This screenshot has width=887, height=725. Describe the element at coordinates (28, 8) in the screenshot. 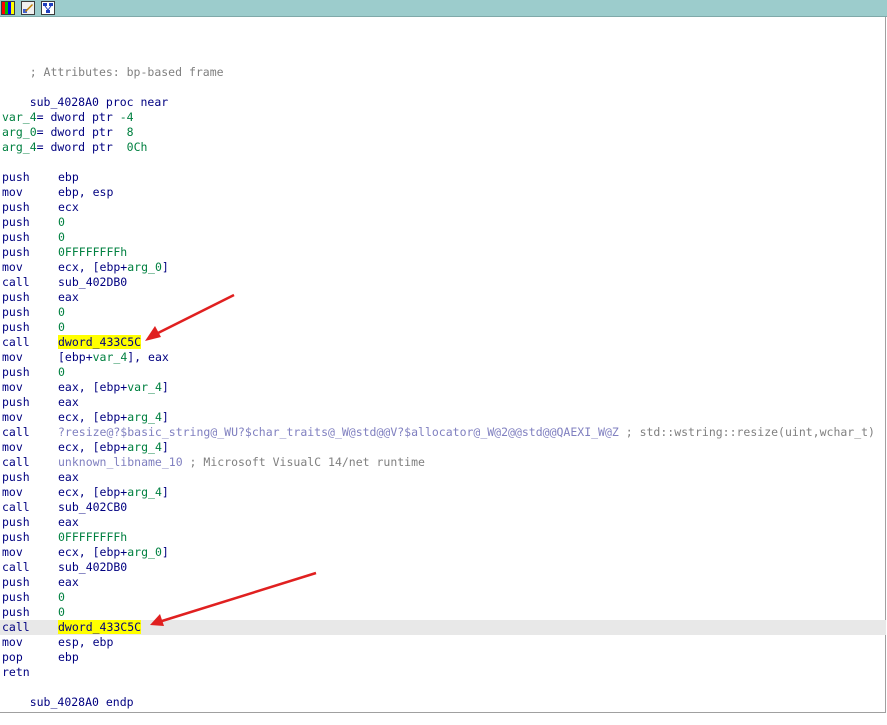

I see `edit-graph-icon` at that location.